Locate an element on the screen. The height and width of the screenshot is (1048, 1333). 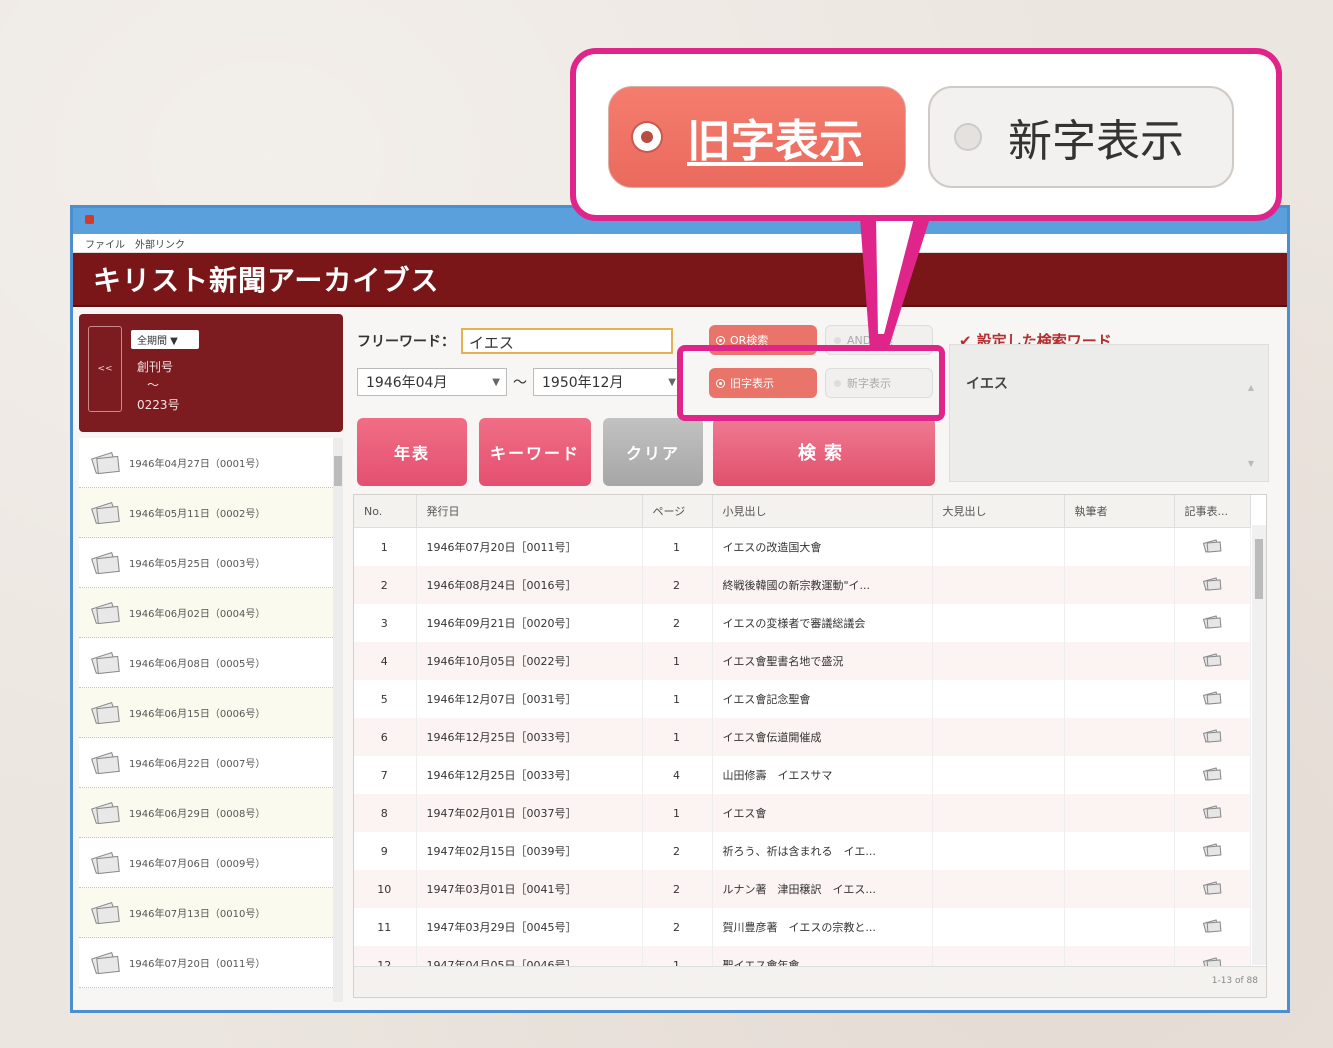
issue-item: 1946年06月02日（0004号） is located at coordinates (206, 613).